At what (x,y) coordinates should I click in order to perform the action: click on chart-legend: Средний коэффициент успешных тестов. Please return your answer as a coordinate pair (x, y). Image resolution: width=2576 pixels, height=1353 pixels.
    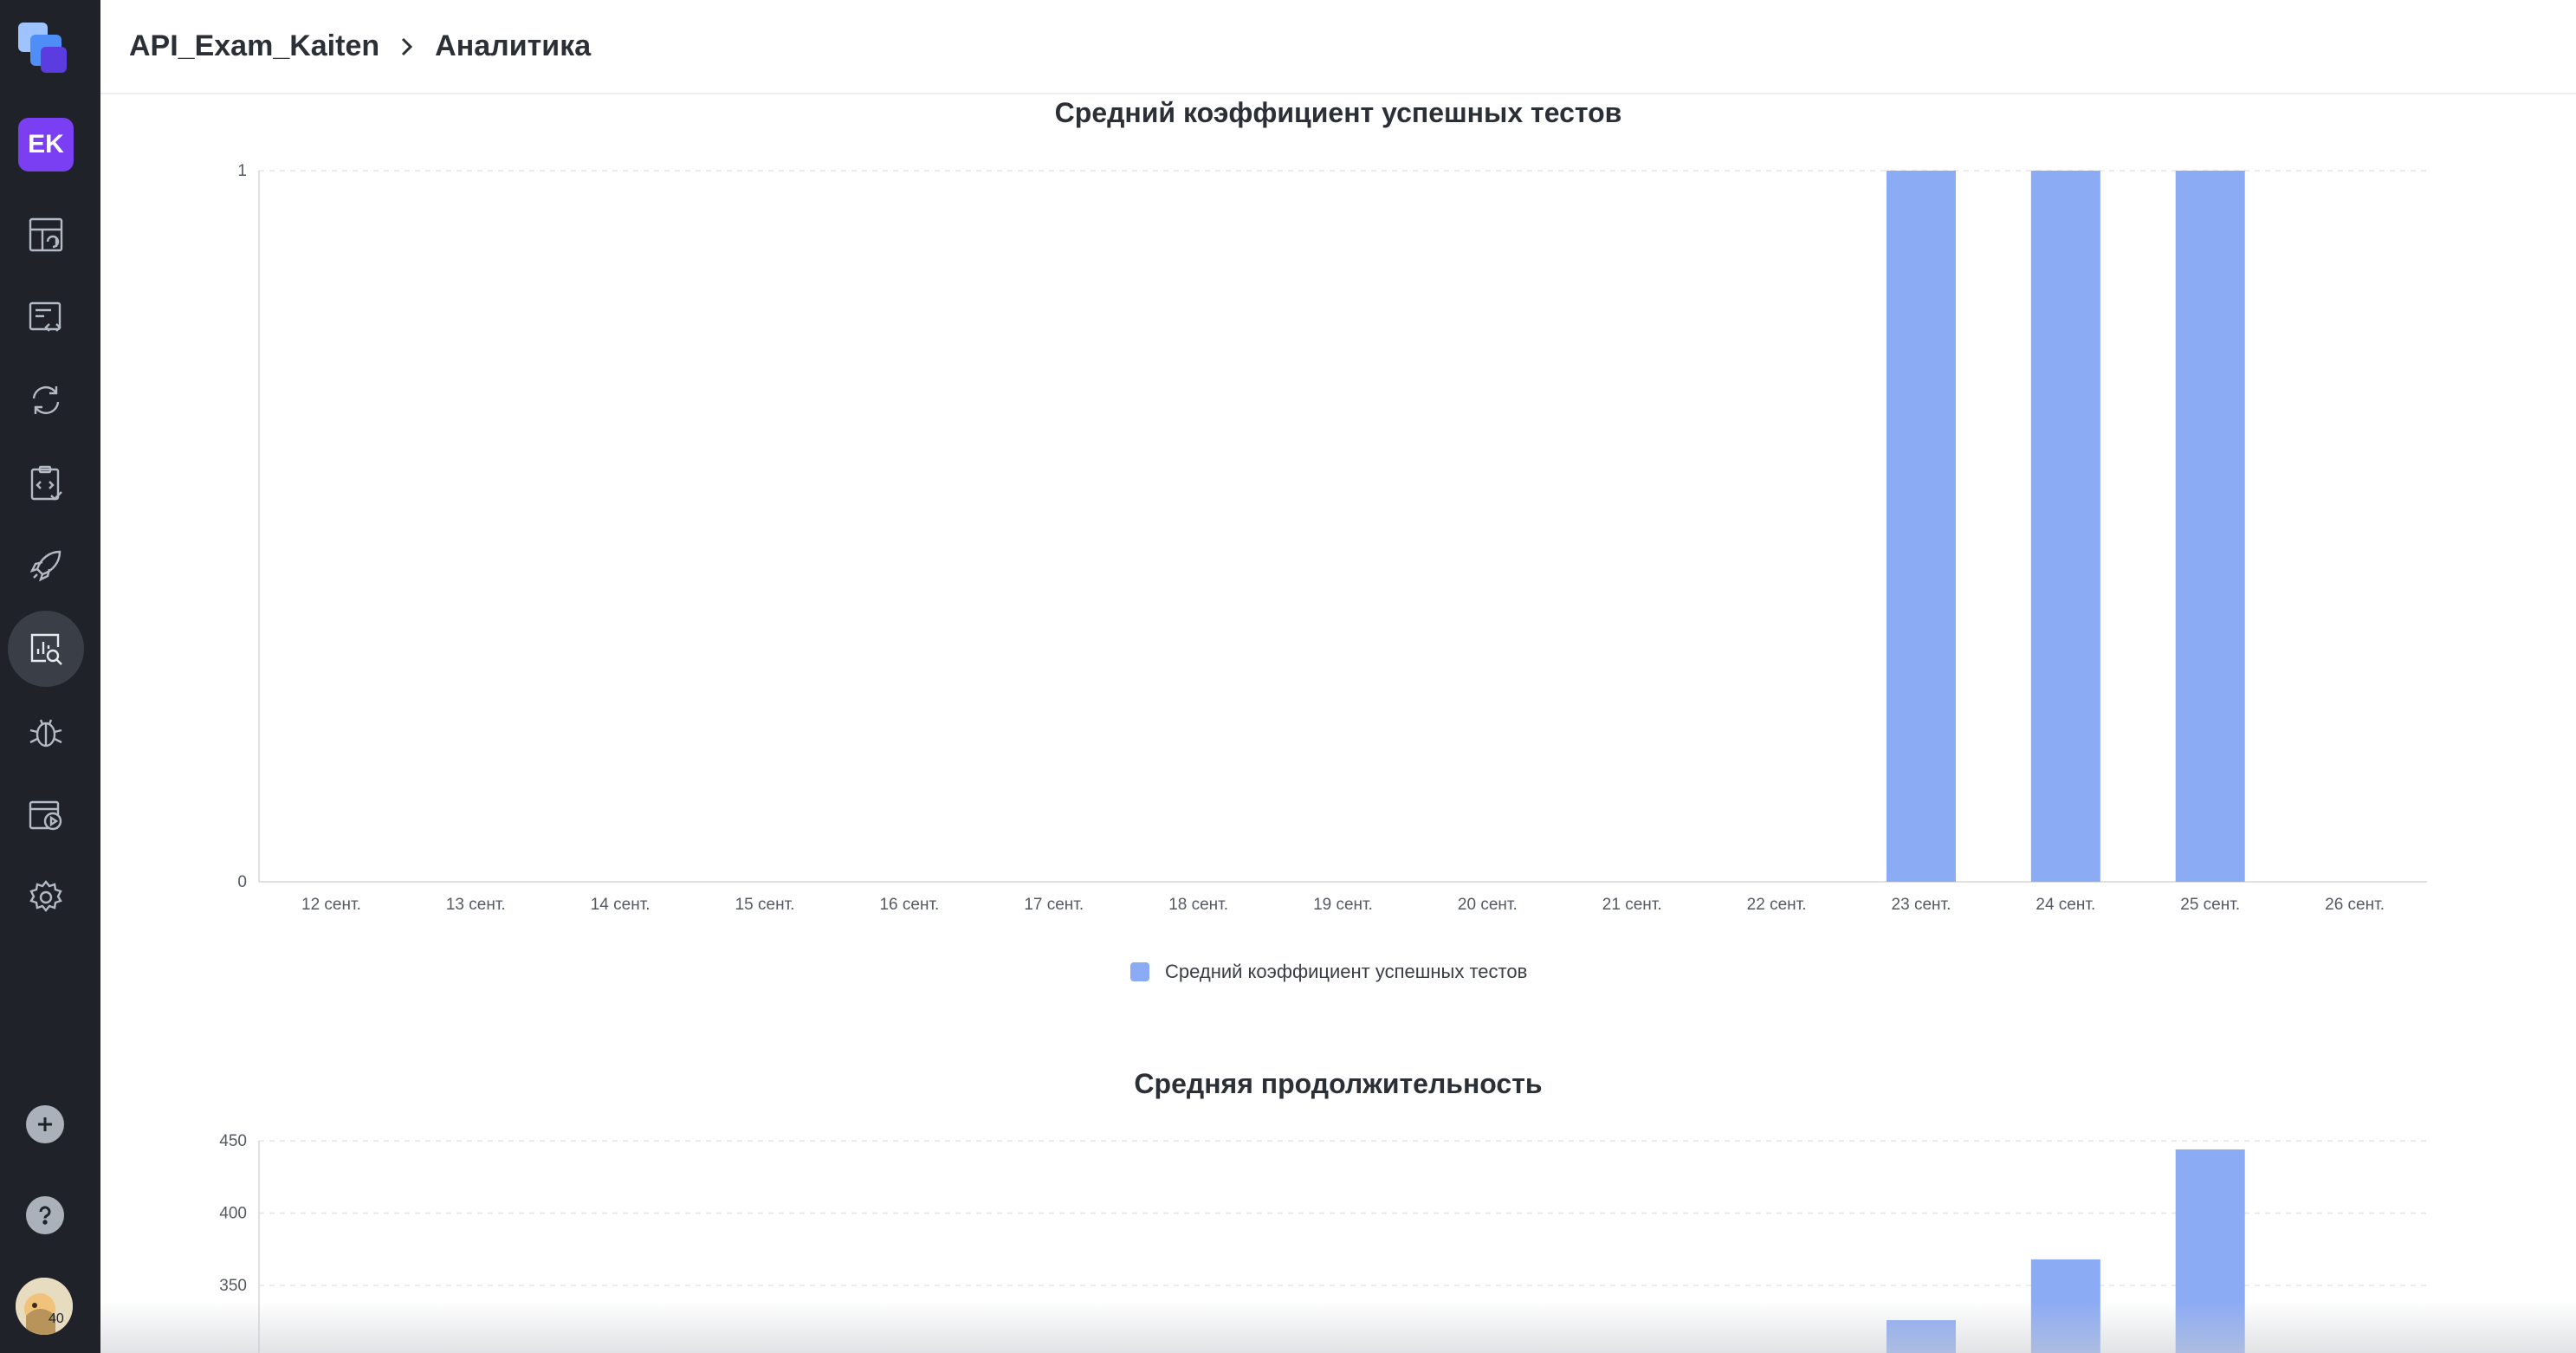
    Looking at the image, I should click on (1328, 972).